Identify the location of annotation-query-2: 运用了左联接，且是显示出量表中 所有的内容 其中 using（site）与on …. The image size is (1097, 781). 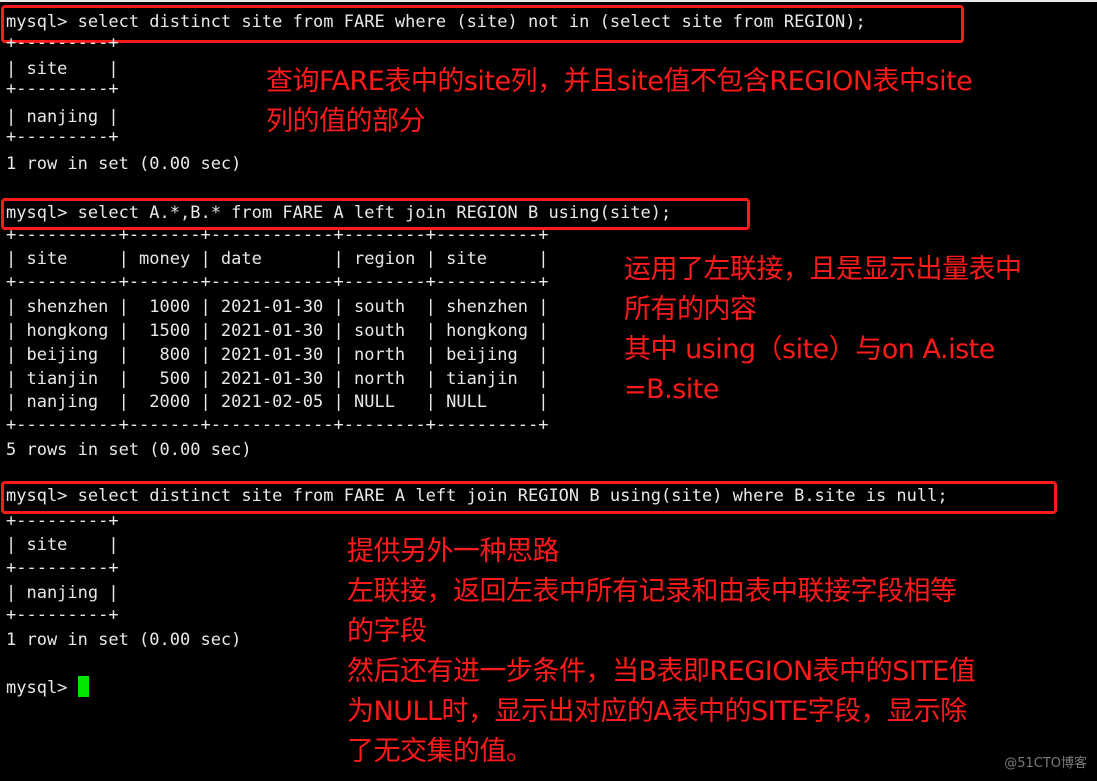
(823, 329).